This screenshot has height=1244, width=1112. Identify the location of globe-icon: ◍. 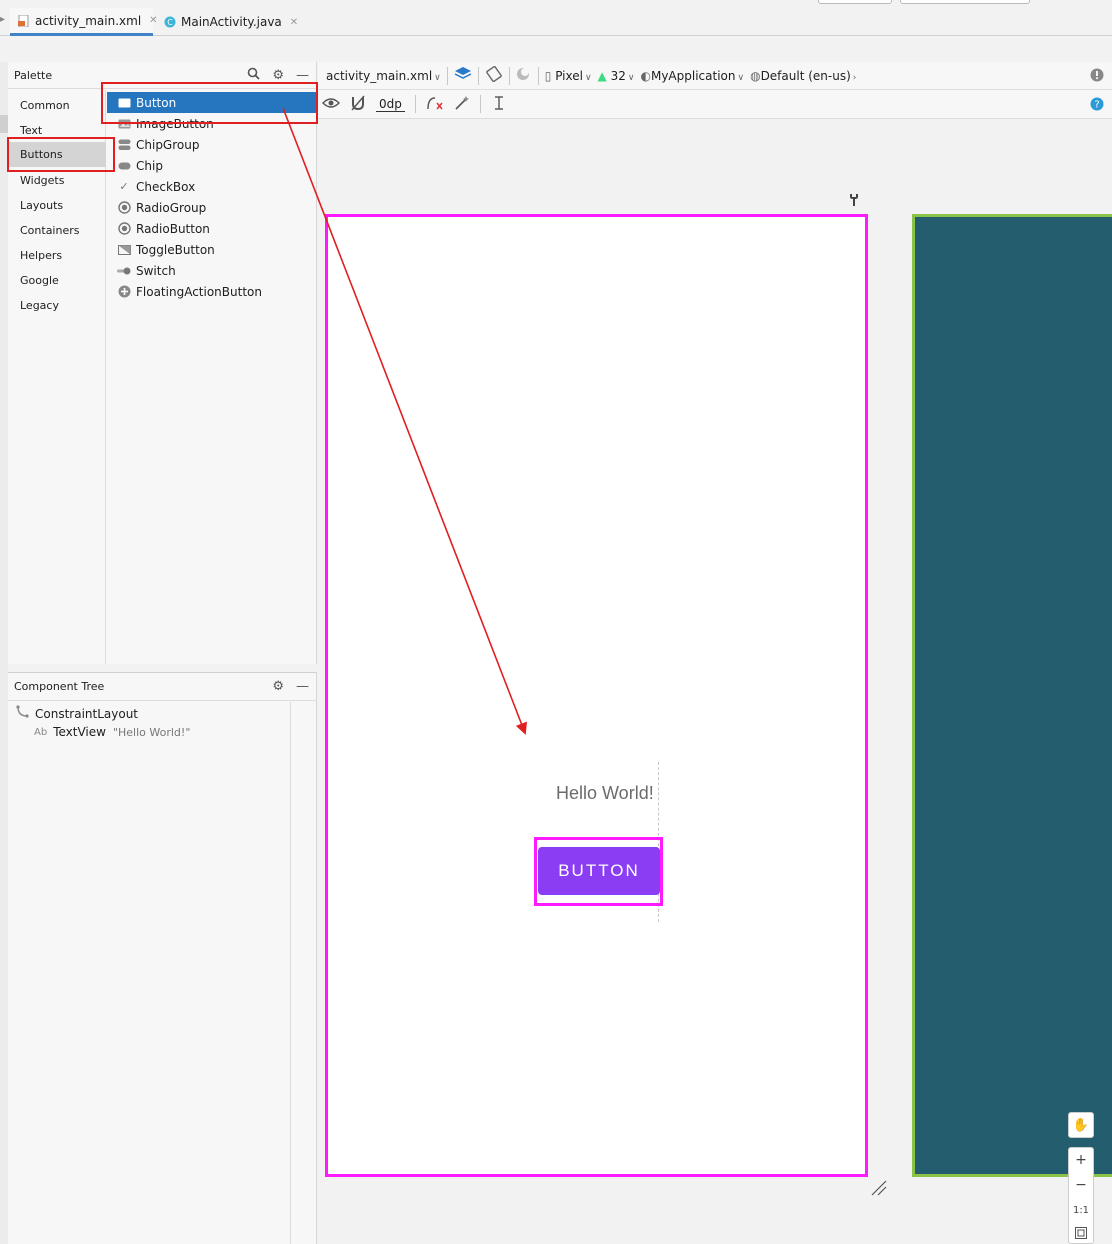
(755, 75).